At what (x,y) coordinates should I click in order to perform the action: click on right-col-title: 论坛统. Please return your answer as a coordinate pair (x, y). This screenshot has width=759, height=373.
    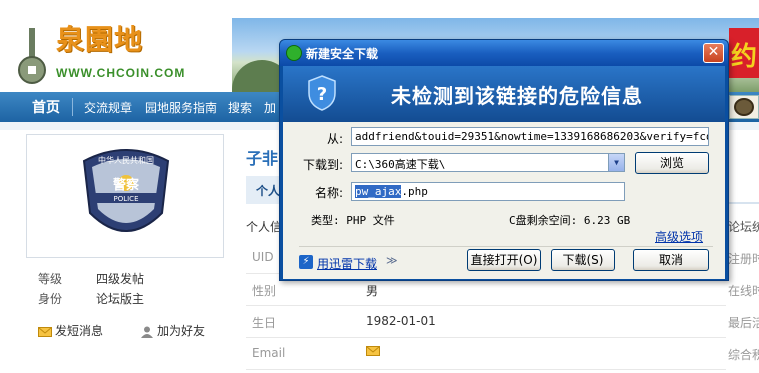
    Looking at the image, I should click on (743, 227).